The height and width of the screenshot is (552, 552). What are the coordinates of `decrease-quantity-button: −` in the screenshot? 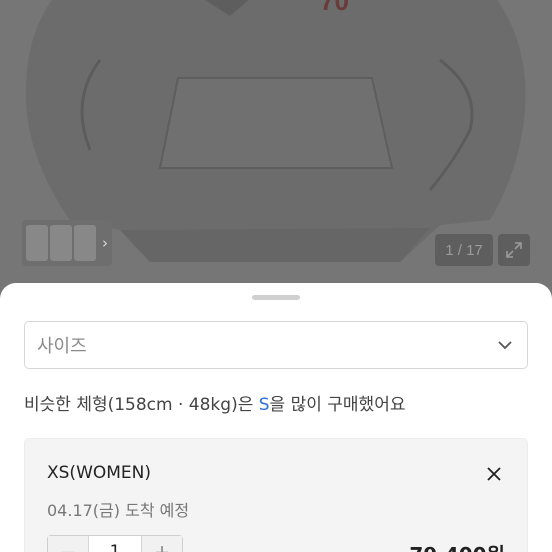 It's located at (68, 544).